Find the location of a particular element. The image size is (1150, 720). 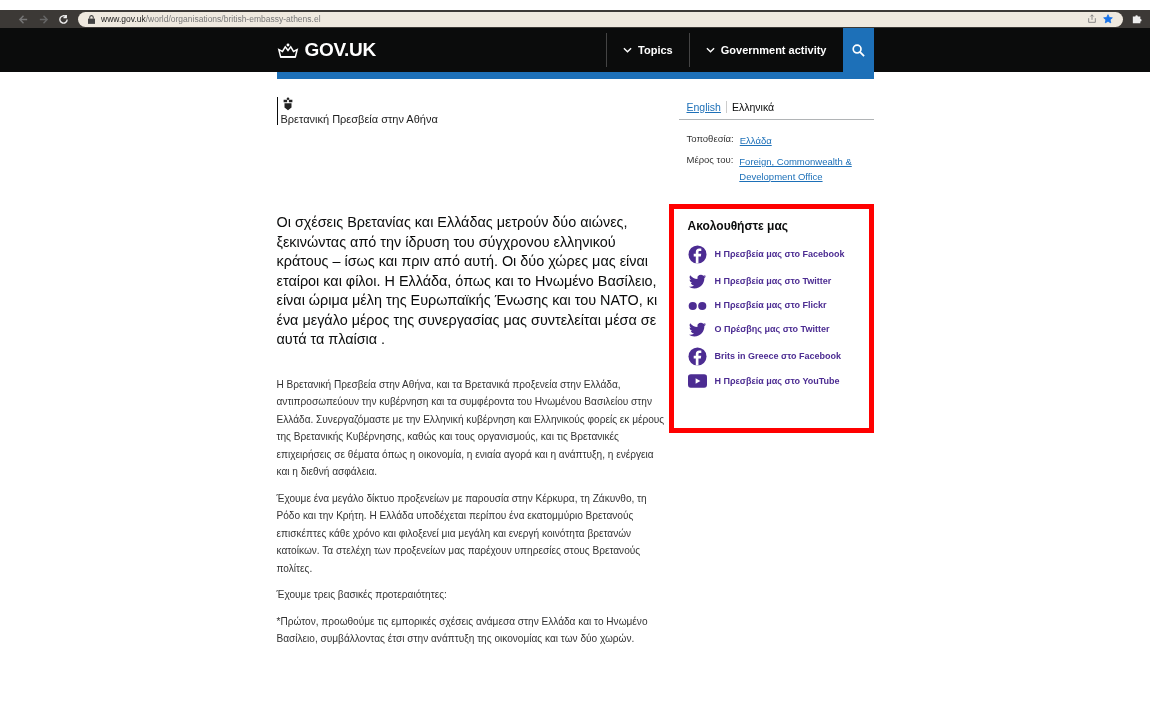

two-dots-icon is located at coordinates (697, 305).